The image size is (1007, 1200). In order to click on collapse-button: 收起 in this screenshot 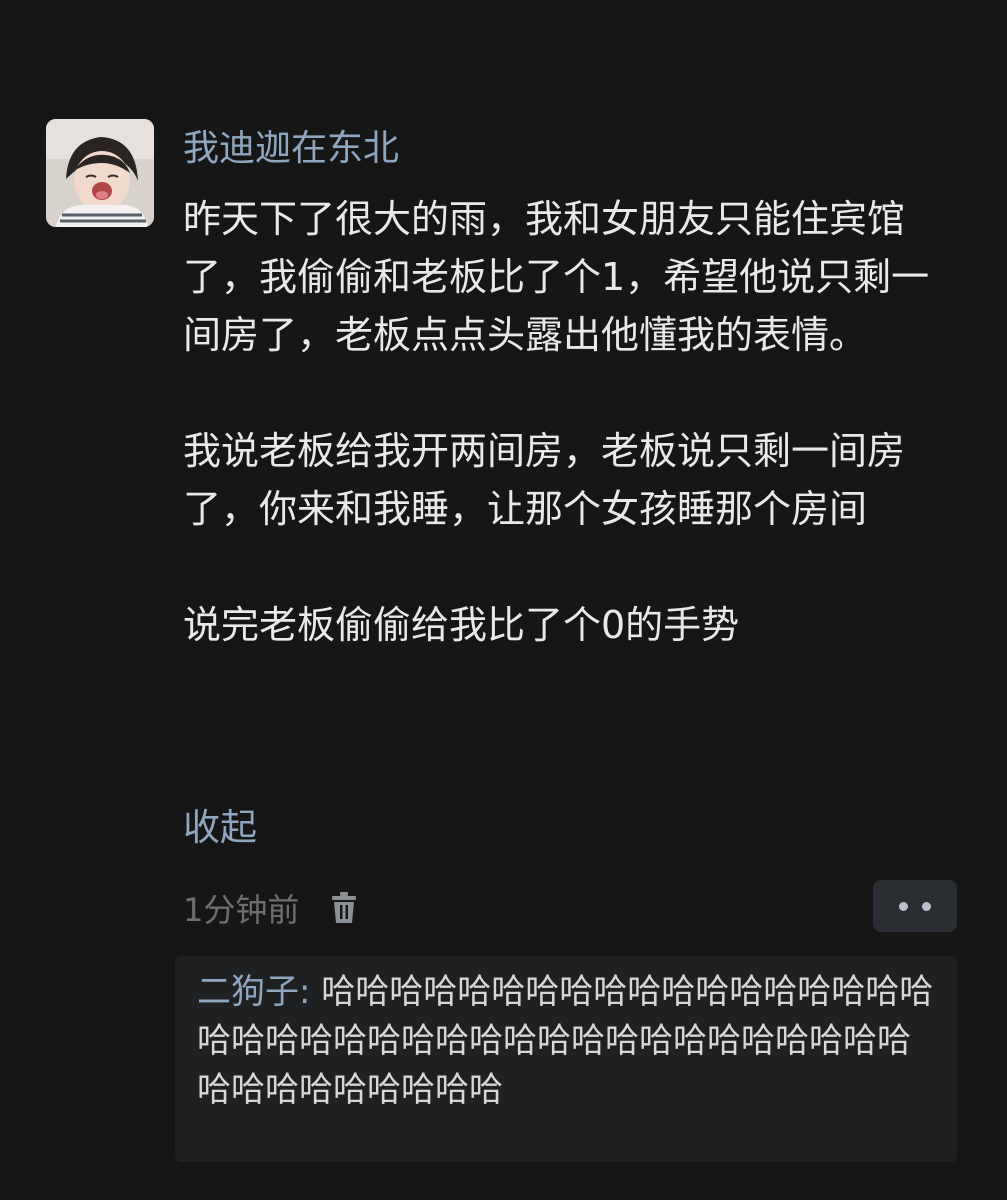, I will do `click(220, 828)`.